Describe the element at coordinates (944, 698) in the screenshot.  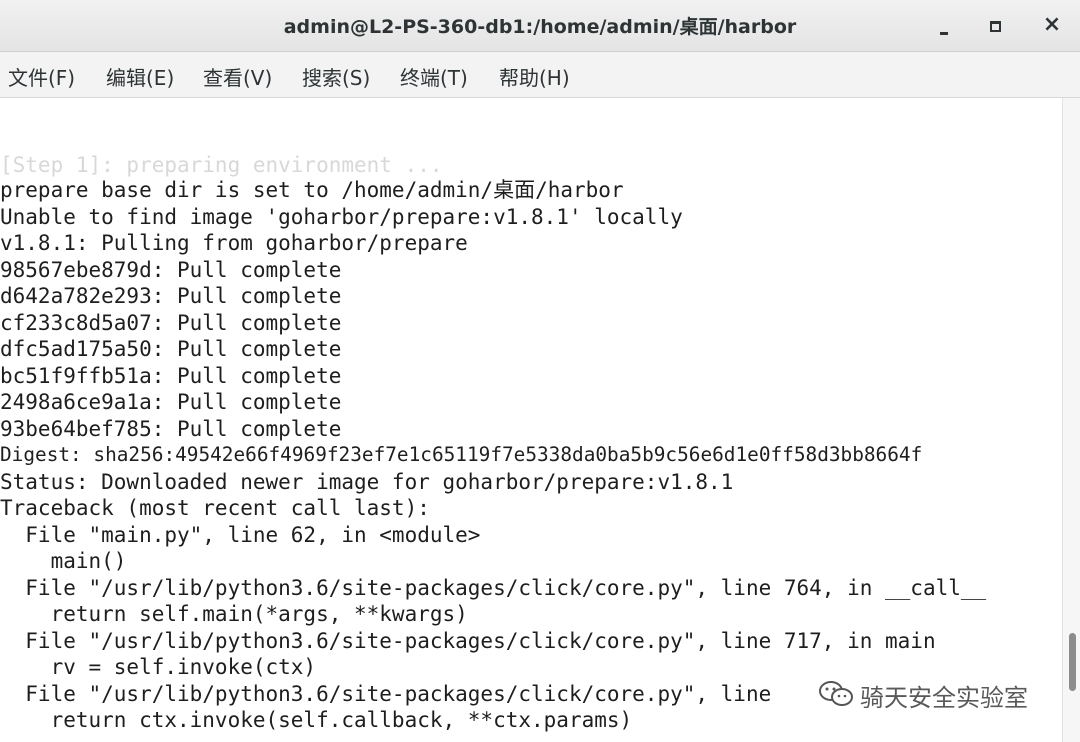
I see `watermark-text: 骑天安全实验室` at that location.